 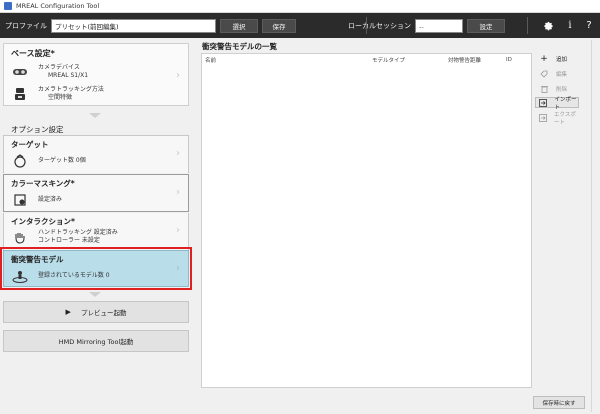 I want to click on window-edge, so click(x=591, y=226).